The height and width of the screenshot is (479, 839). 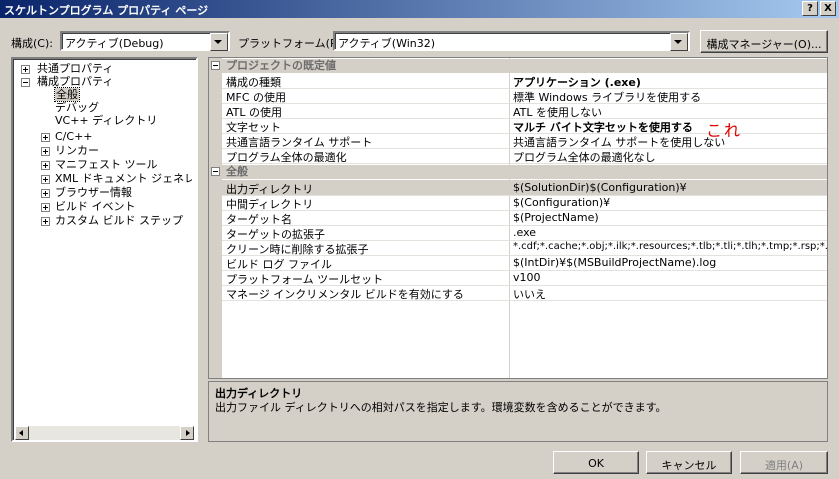 I want to click on tree-item-debug: デバッグ, so click(x=77, y=107).